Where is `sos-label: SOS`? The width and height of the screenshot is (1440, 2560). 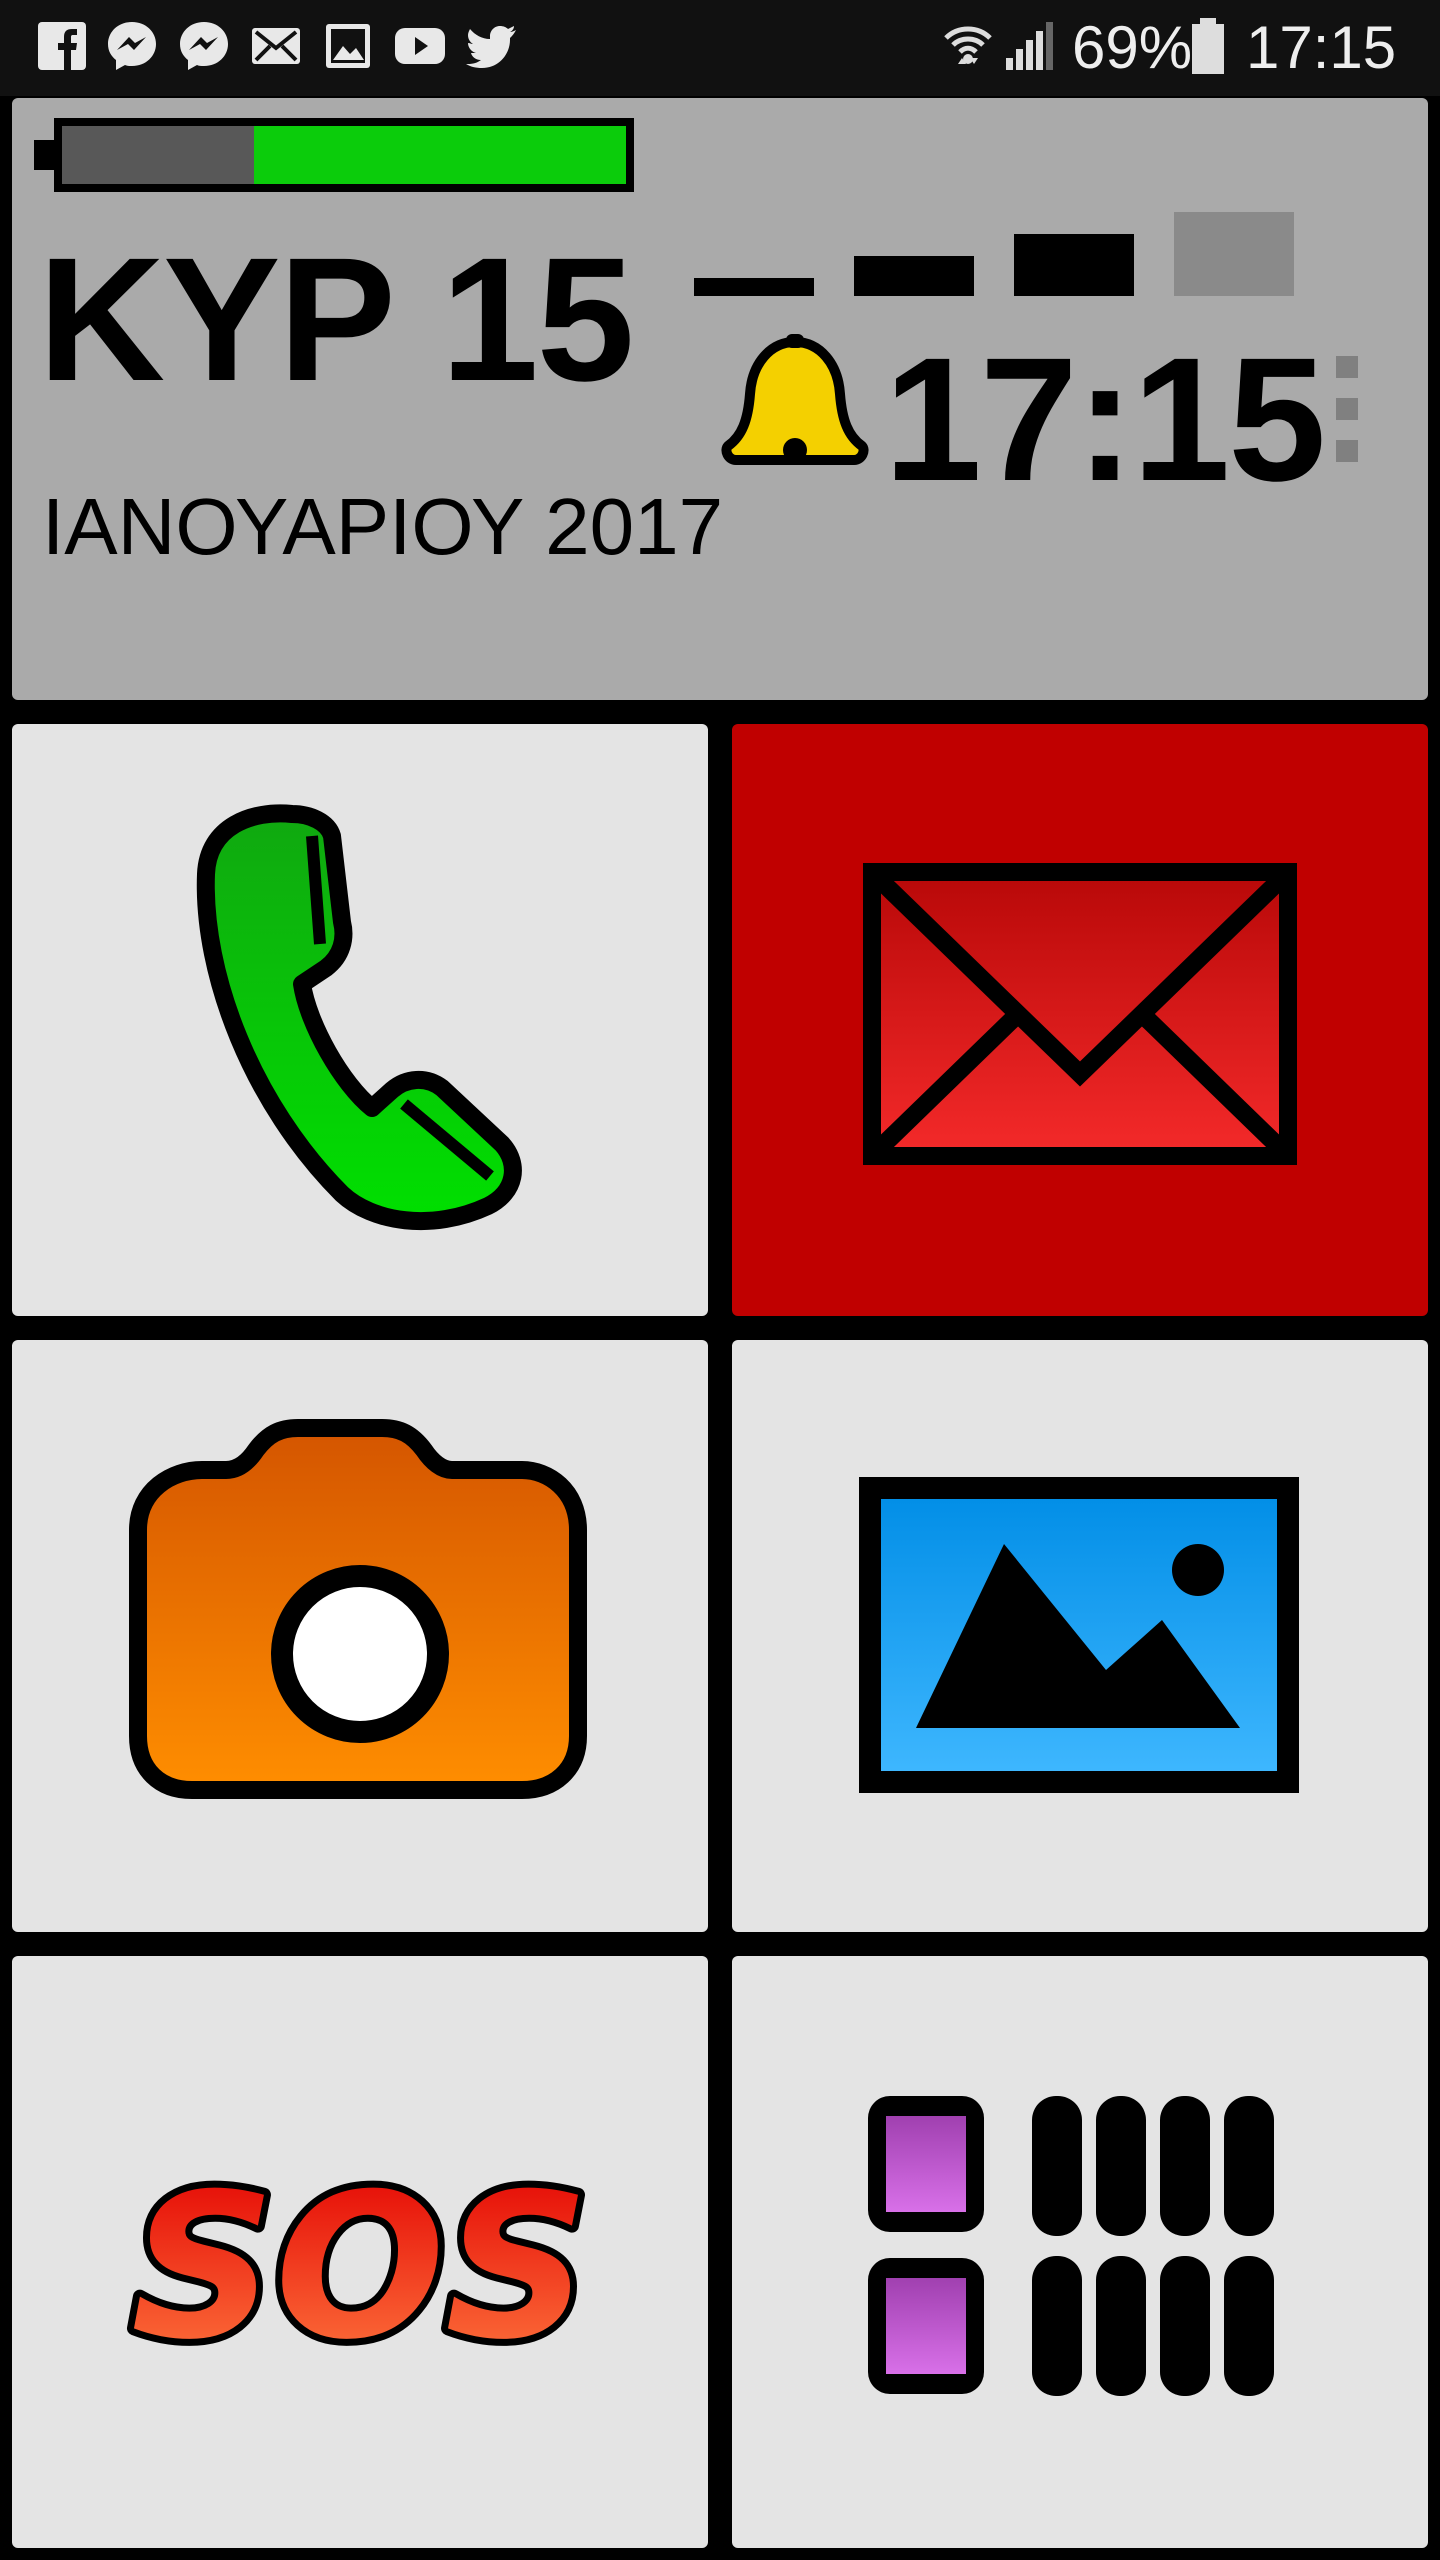 sos-label: SOS is located at coordinates (360, 2267).